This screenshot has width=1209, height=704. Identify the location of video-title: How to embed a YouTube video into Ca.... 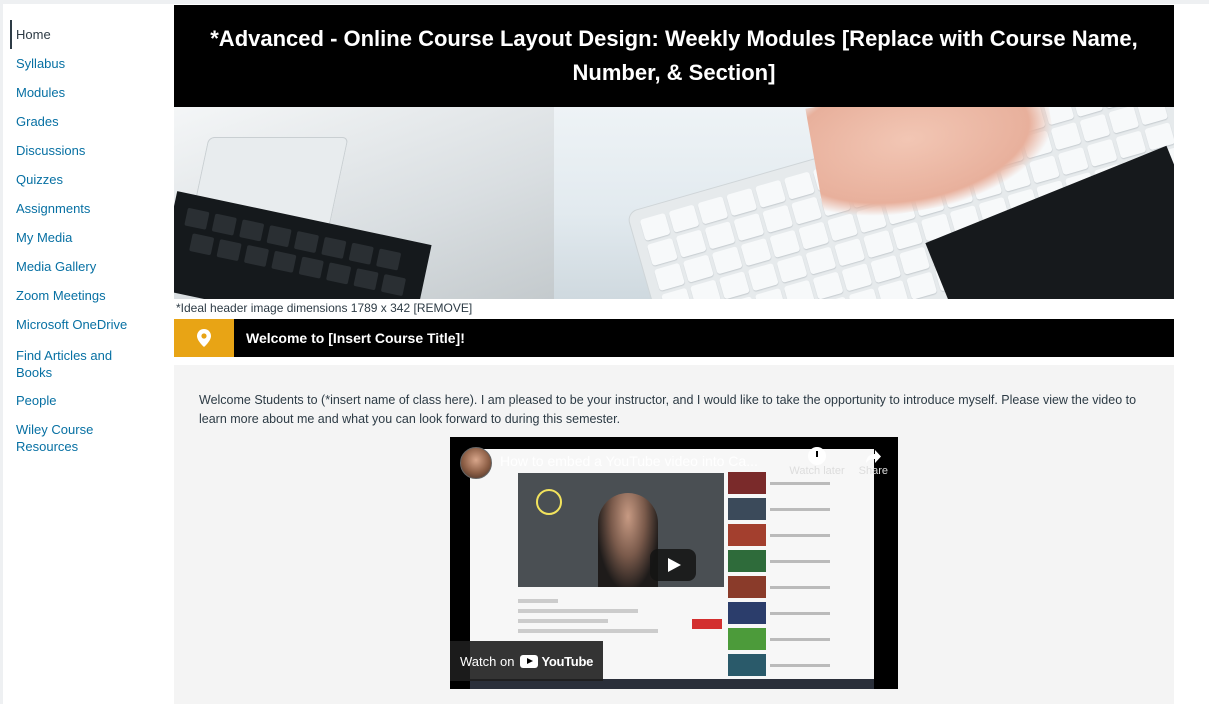
(629, 461).